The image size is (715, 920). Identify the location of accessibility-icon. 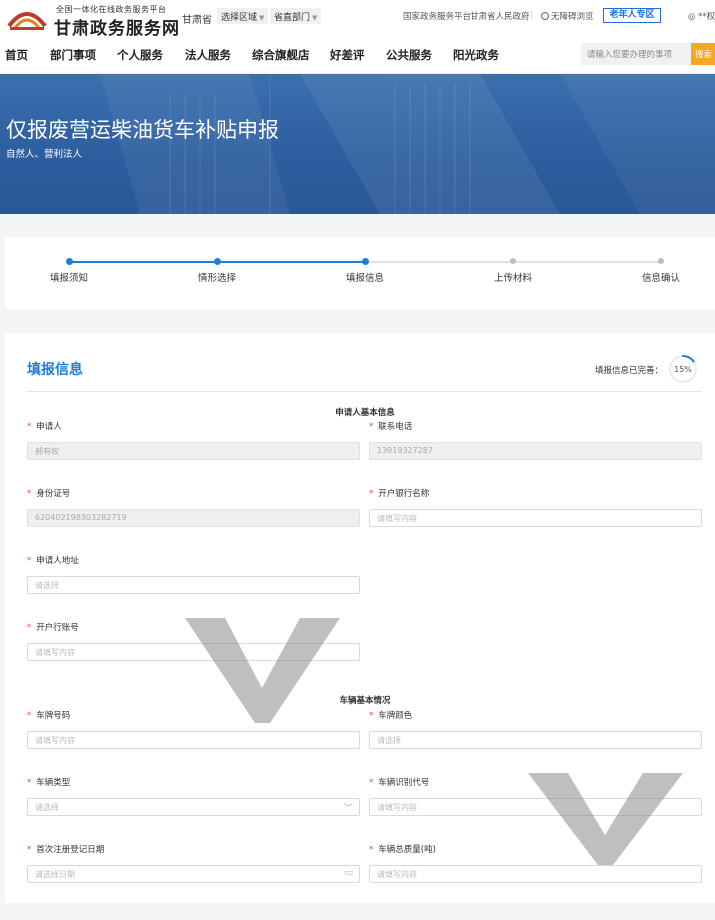
(545, 16).